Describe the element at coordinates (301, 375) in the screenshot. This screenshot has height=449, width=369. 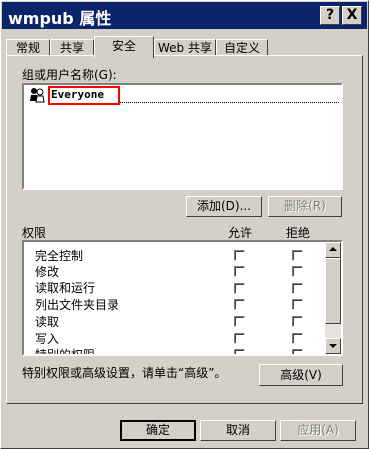
I see `advanced-button: 高级(V)` at that location.